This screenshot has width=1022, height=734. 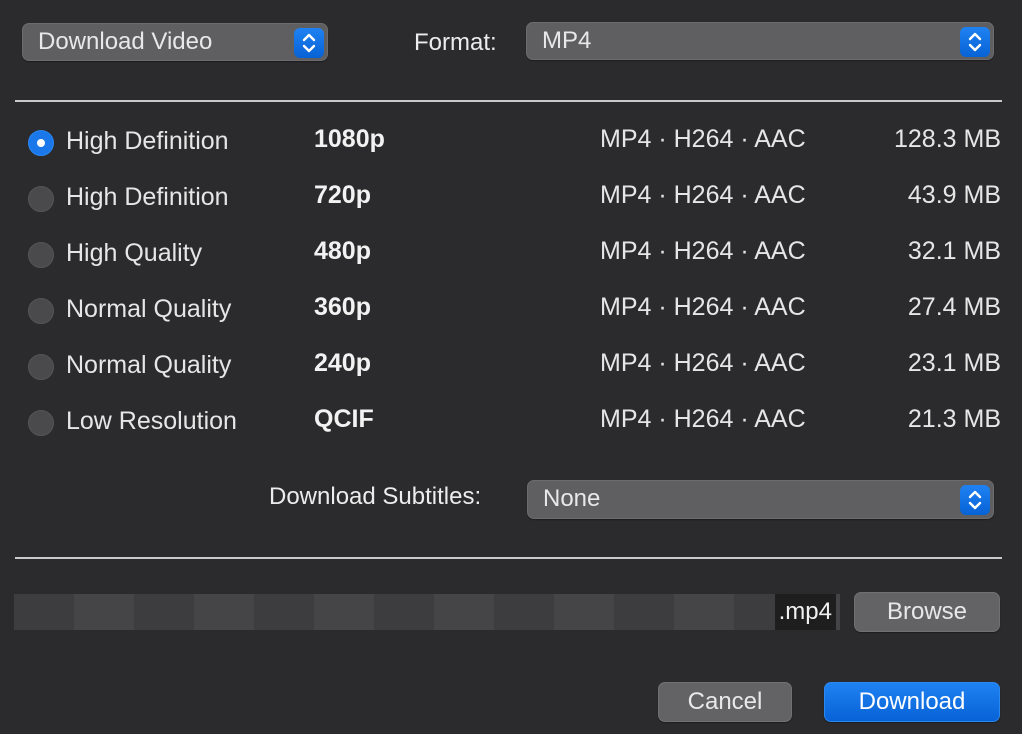 I want to click on file-extension: .mp4, so click(x=805, y=612).